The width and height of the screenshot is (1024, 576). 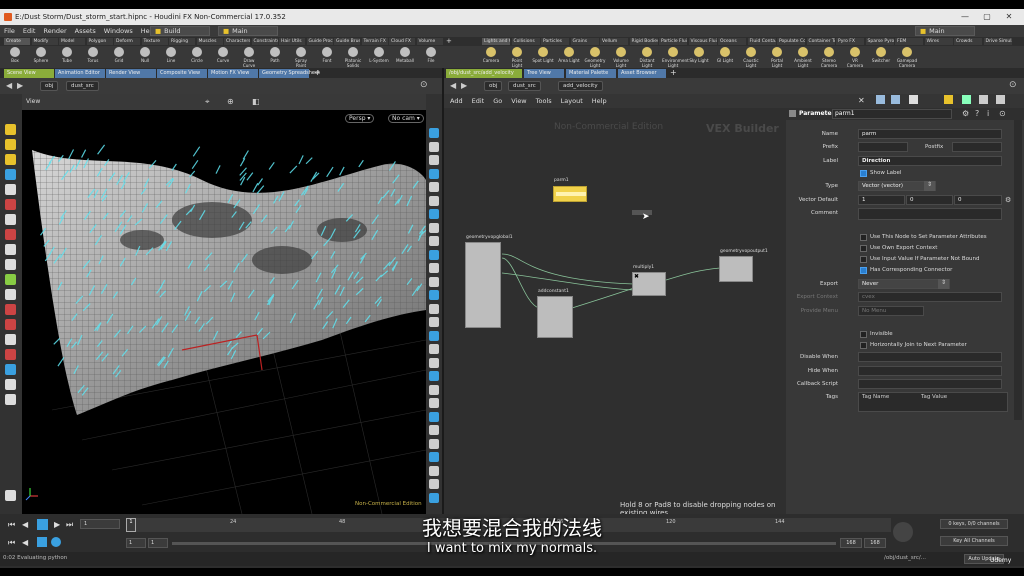 I want to click on shelf-tool-3: Torus, so click(x=93, y=55).